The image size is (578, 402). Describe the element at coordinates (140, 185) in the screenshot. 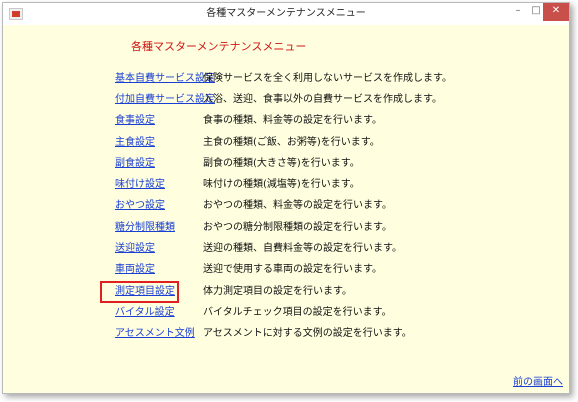

I see `menu-link-seasoning: 味付け設定` at that location.